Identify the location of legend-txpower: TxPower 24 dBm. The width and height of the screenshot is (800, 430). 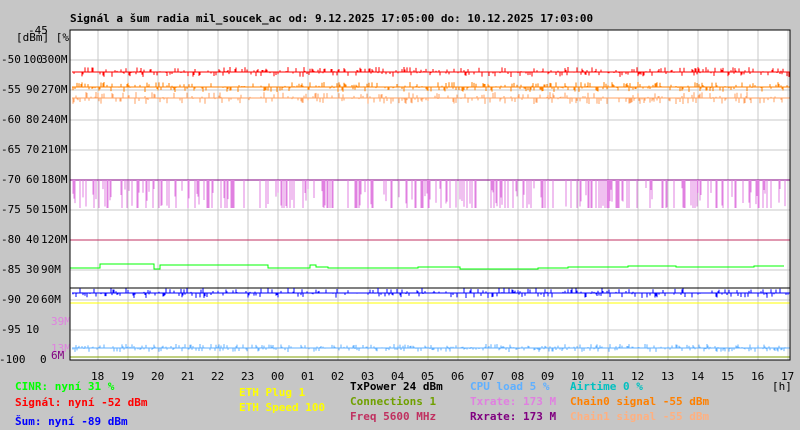
(396, 386).